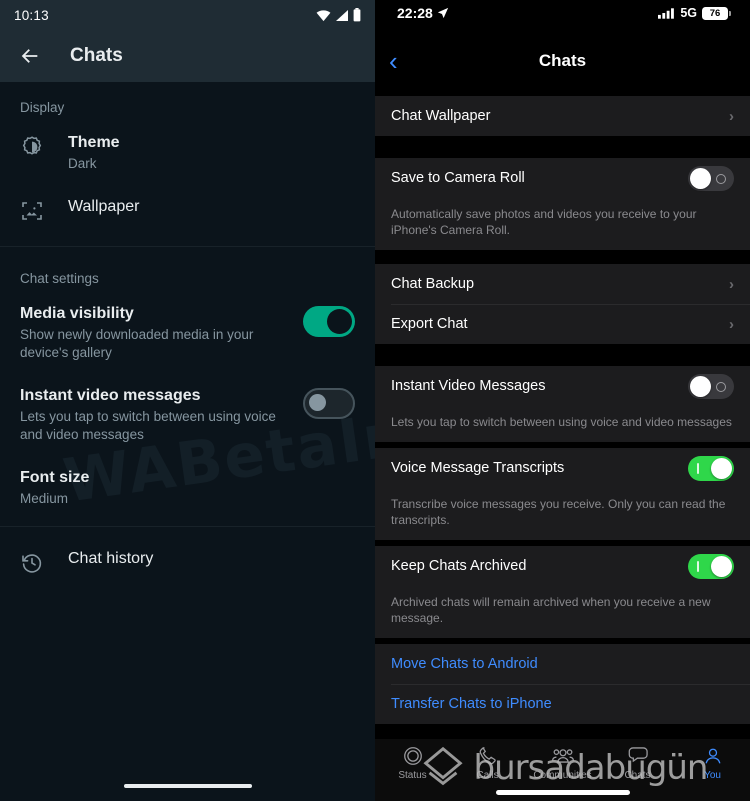 The height and width of the screenshot is (801, 750). What do you see at coordinates (562, 386) in the screenshot?
I see `ios-row-instant-video-messages: Instant Video Messages` at bounding box center [562, 386].